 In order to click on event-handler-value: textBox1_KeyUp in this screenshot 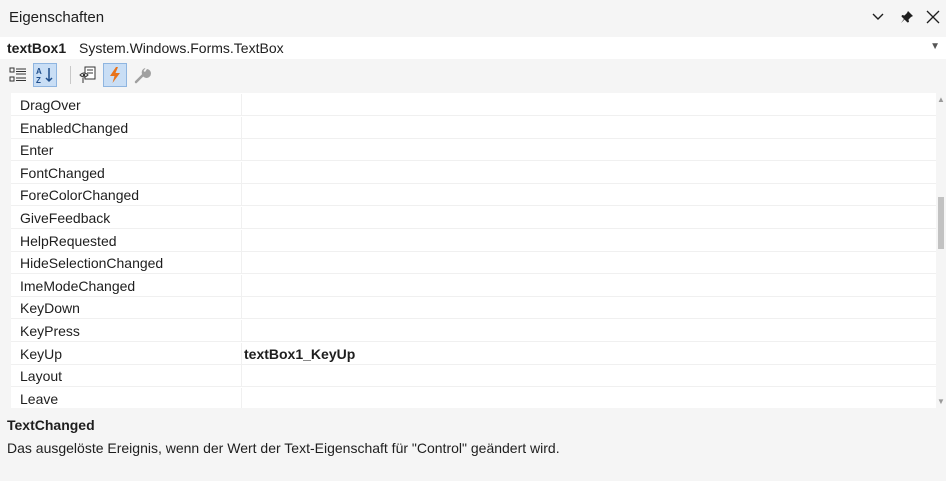, I will do `click(299, 354)`.